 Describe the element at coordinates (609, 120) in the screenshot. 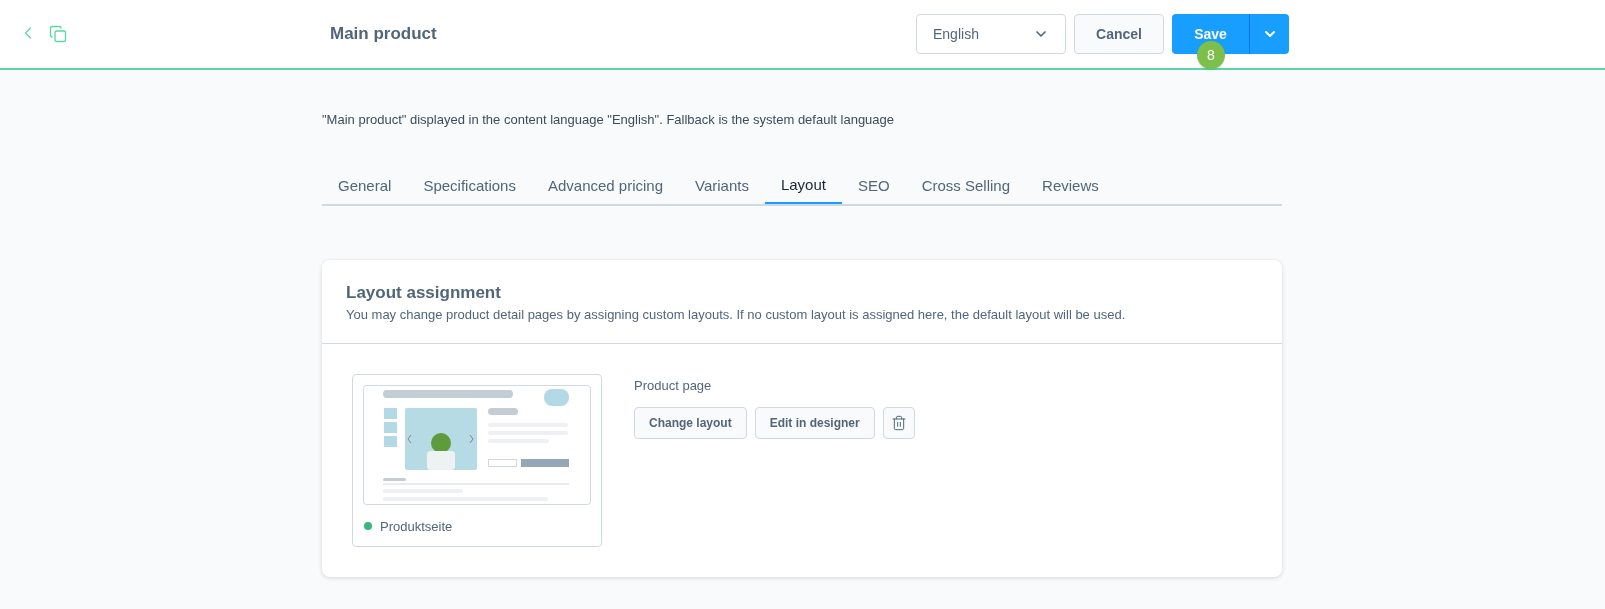

I see `info-text: "Main product" displayed in the content language "English". Fallback is the system default language` at that location.